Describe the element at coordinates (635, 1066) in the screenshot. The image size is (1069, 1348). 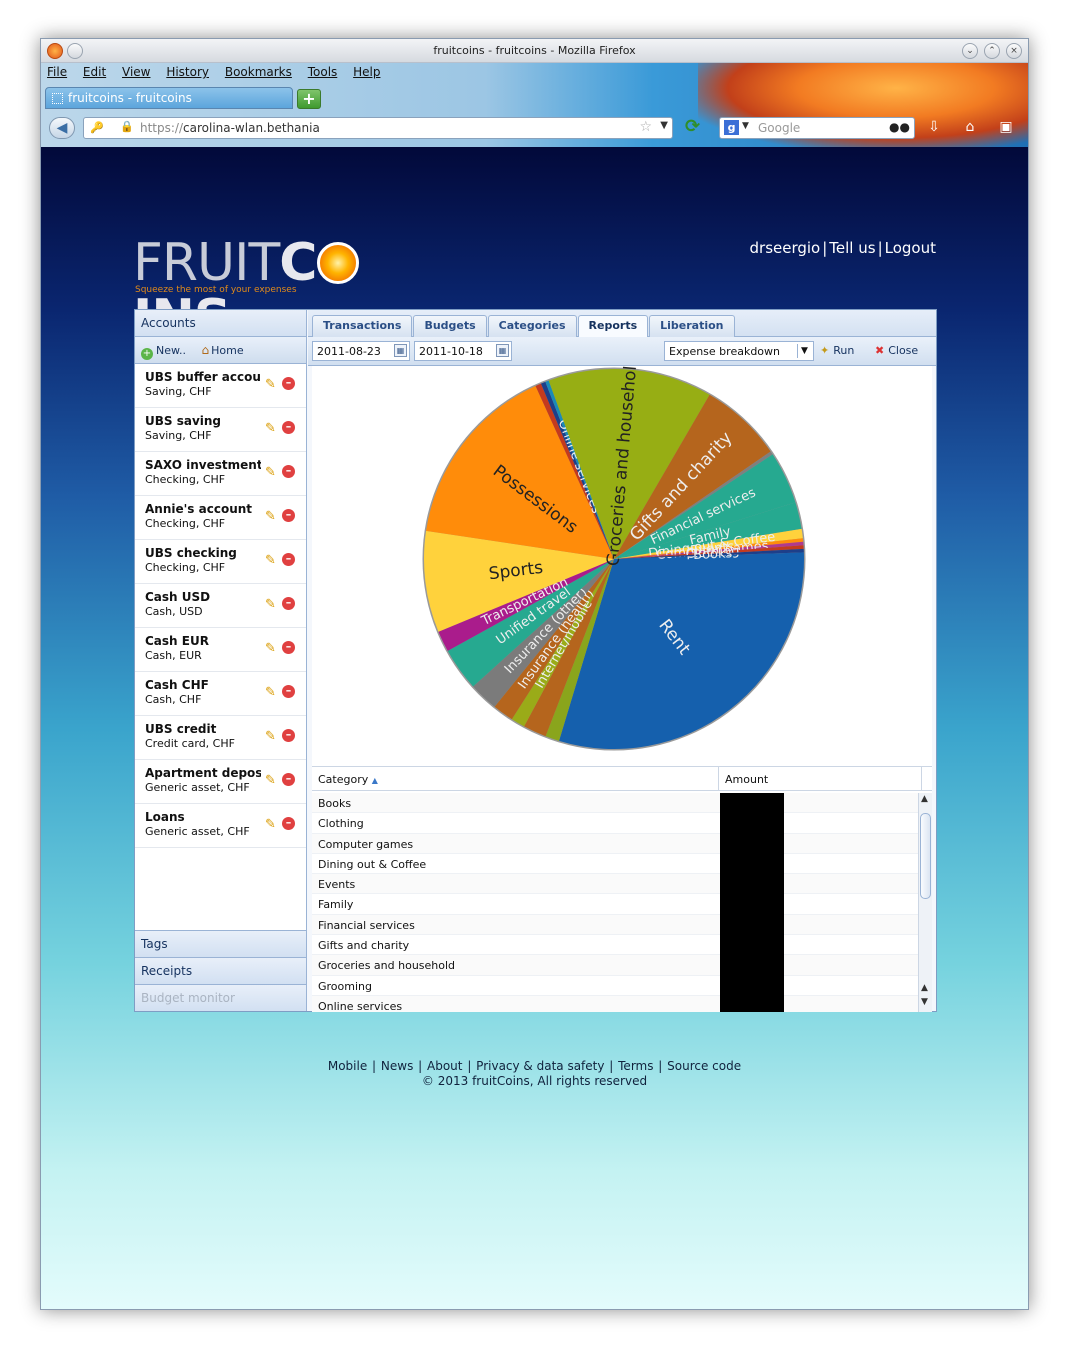
I see `footer-link-terms: Terms` at that location.